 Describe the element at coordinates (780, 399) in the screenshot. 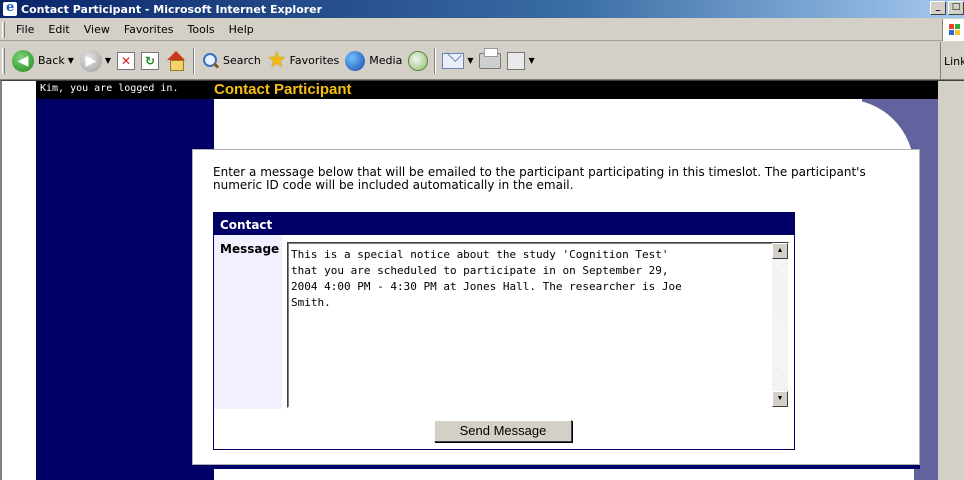

I see `scroll-down-icon: ▼` at that location.